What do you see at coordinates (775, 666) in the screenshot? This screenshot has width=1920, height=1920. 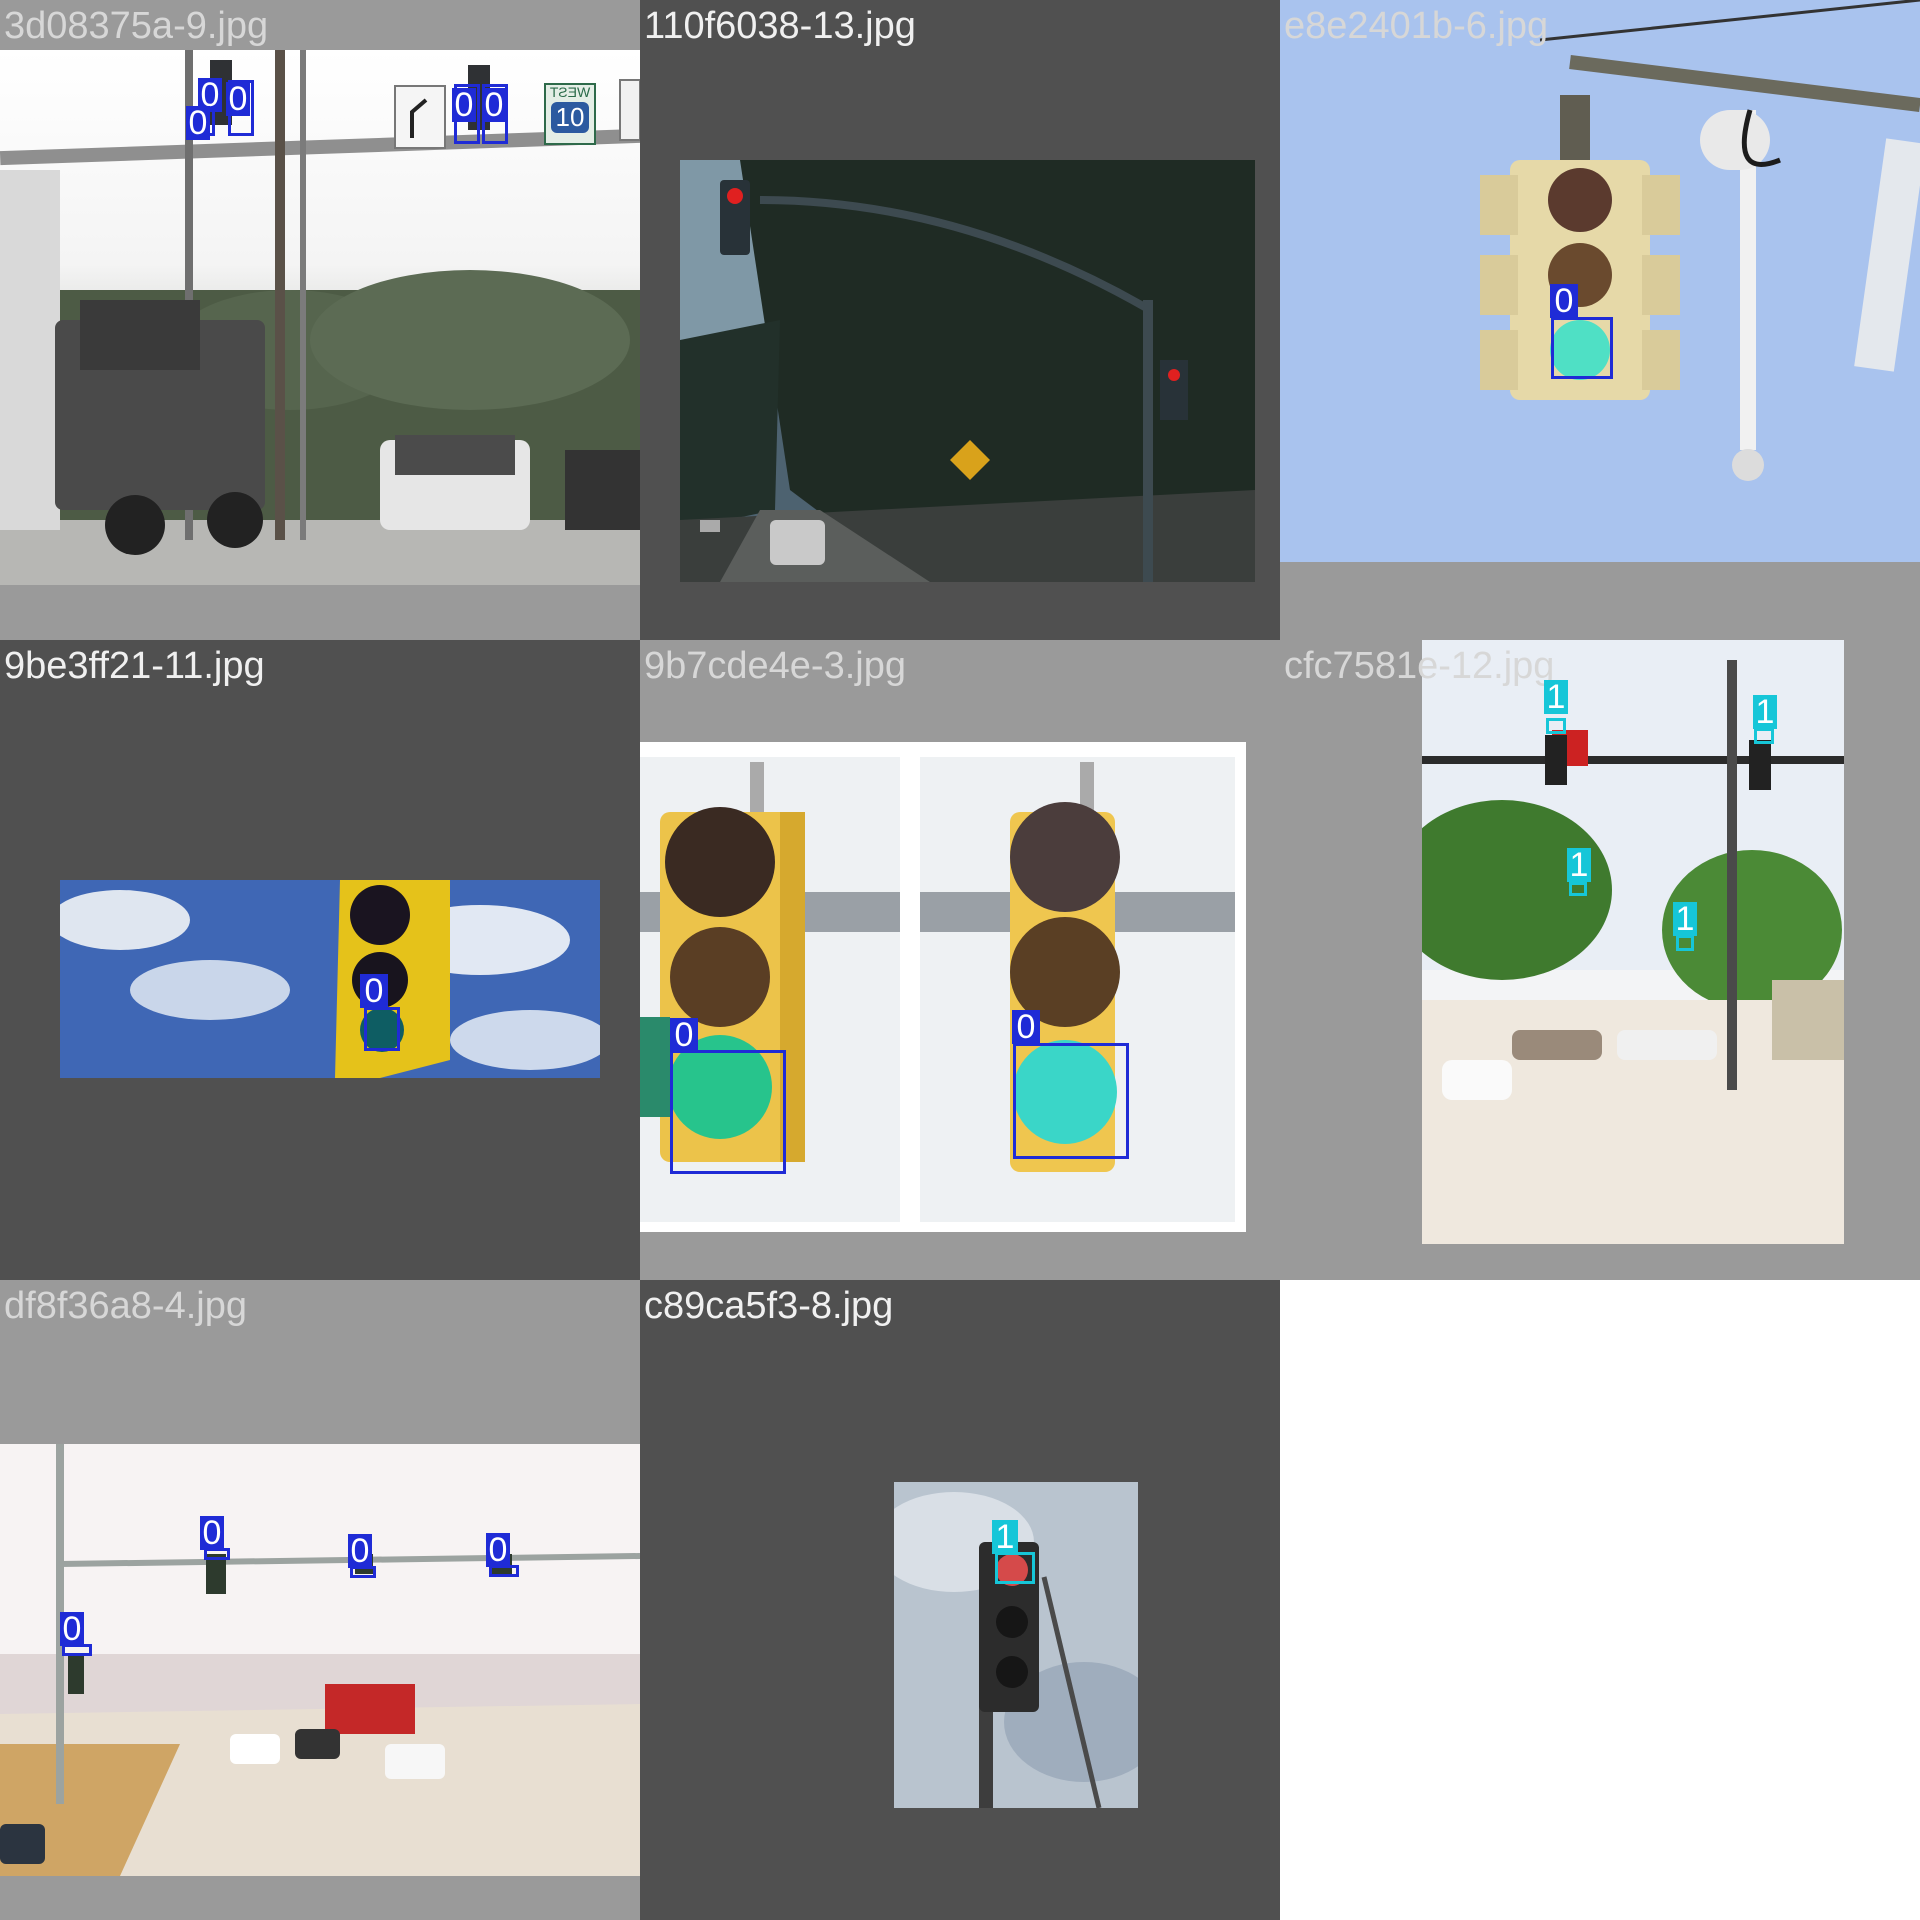 I see `filename-label: 9b7cde4e-3.jpg` at bounding box center [775, 666].